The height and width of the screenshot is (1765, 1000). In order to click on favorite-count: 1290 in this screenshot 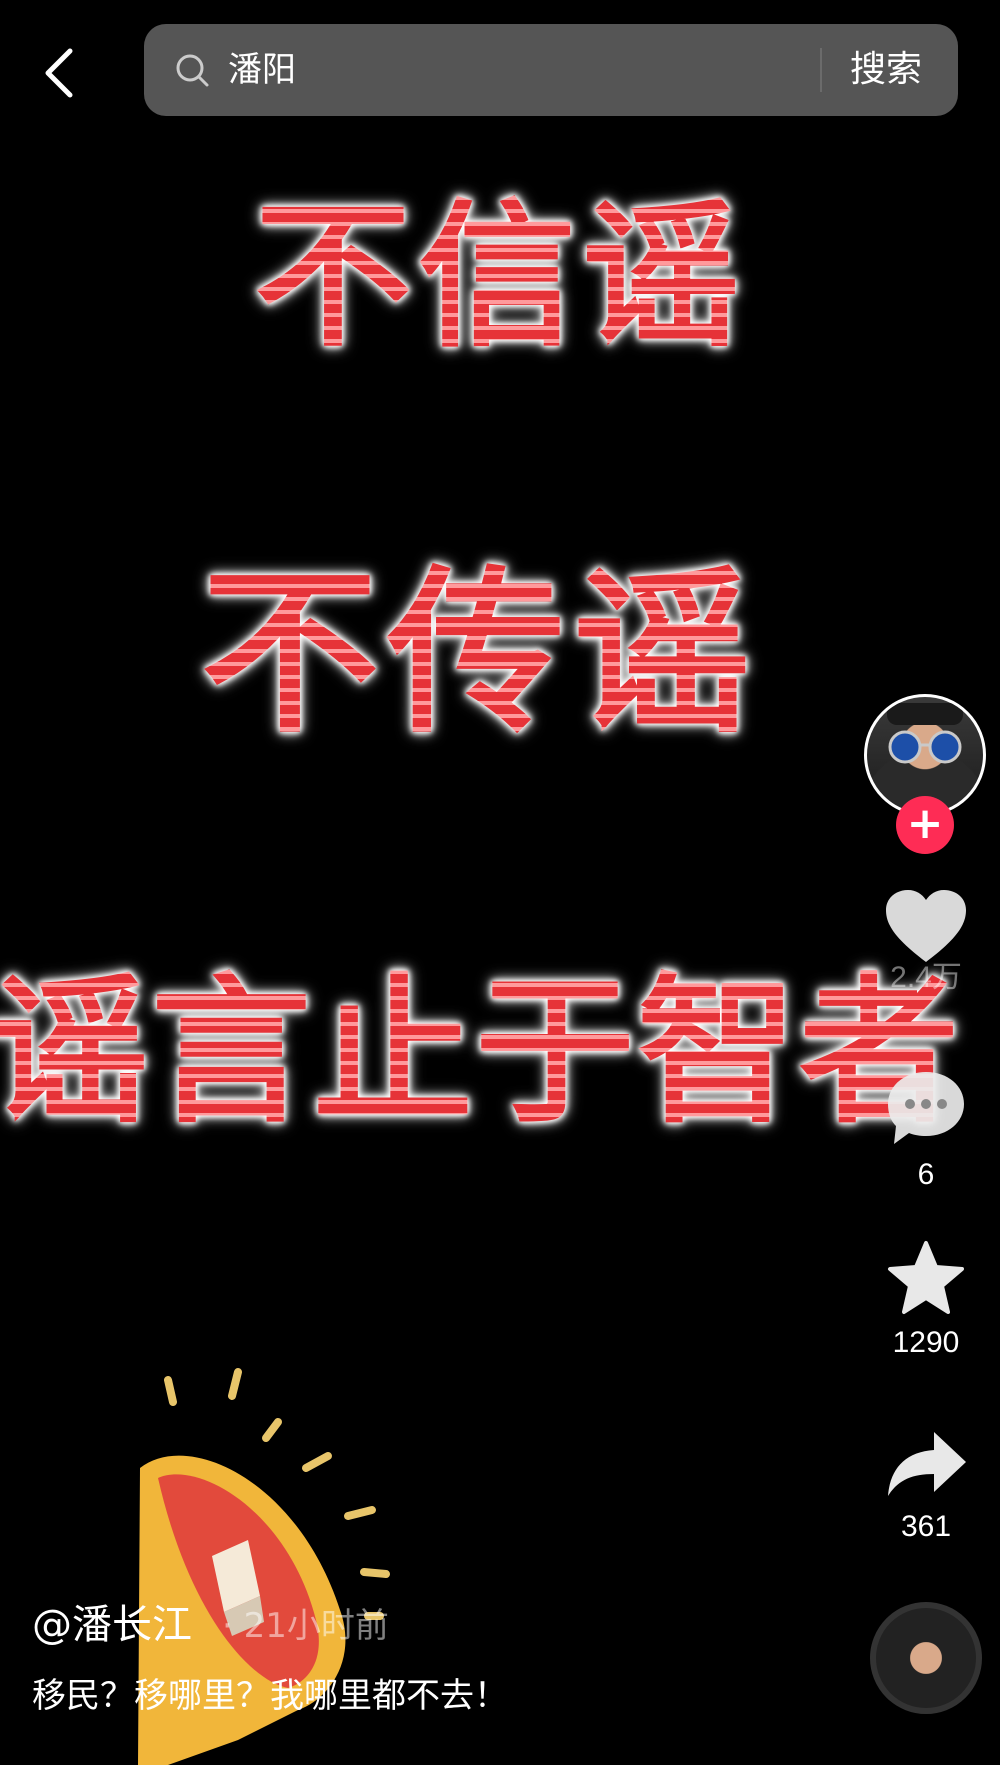, I will do `click(926, 1342)`.